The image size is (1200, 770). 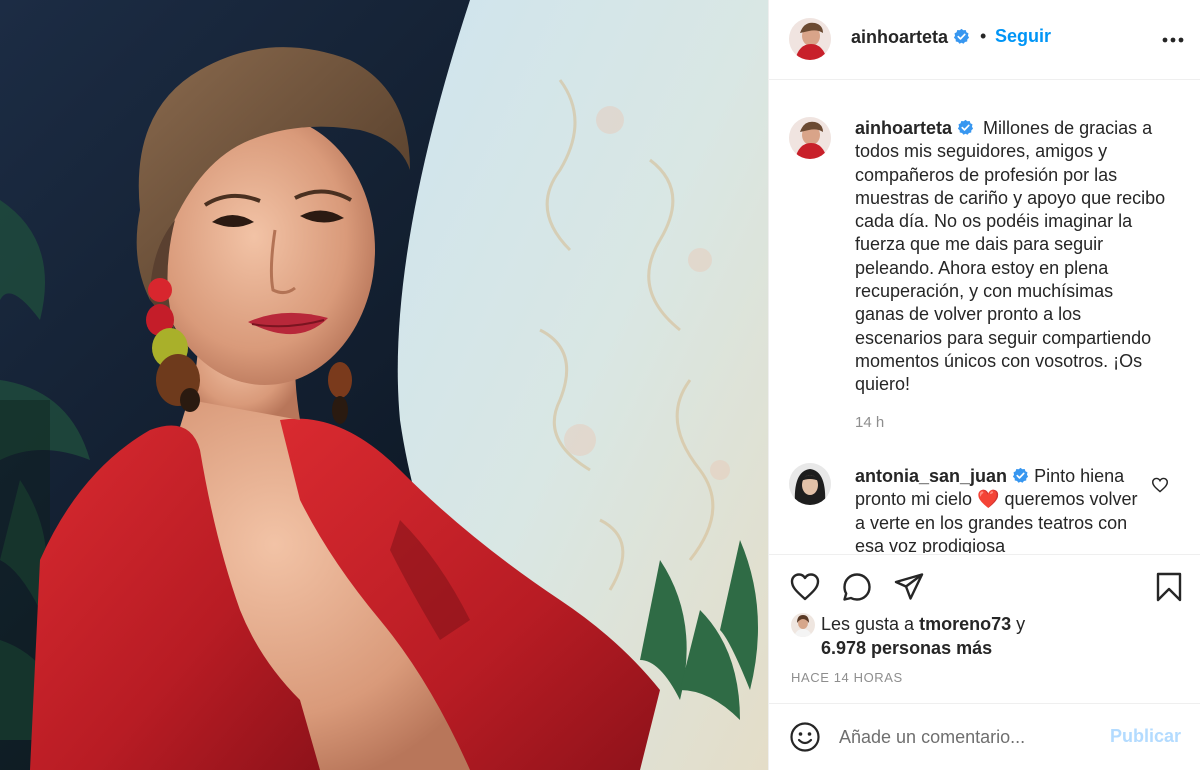 I want to click on bookmark-icon, so click(x=1169, y=587).